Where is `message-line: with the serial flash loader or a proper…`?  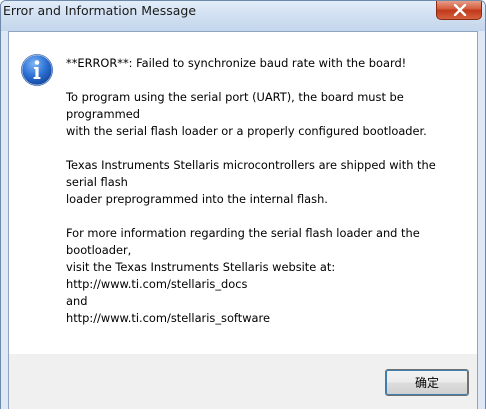
message-line: with the serial flash loader or a proper… is located at coordinates (246, 131).